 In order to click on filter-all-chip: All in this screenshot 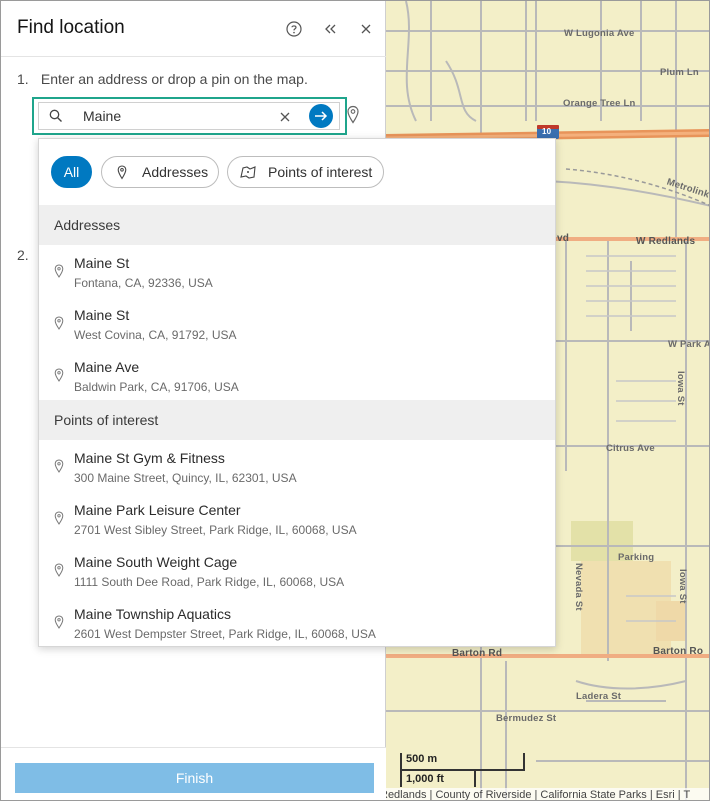, I will do `click(71, 172)`.